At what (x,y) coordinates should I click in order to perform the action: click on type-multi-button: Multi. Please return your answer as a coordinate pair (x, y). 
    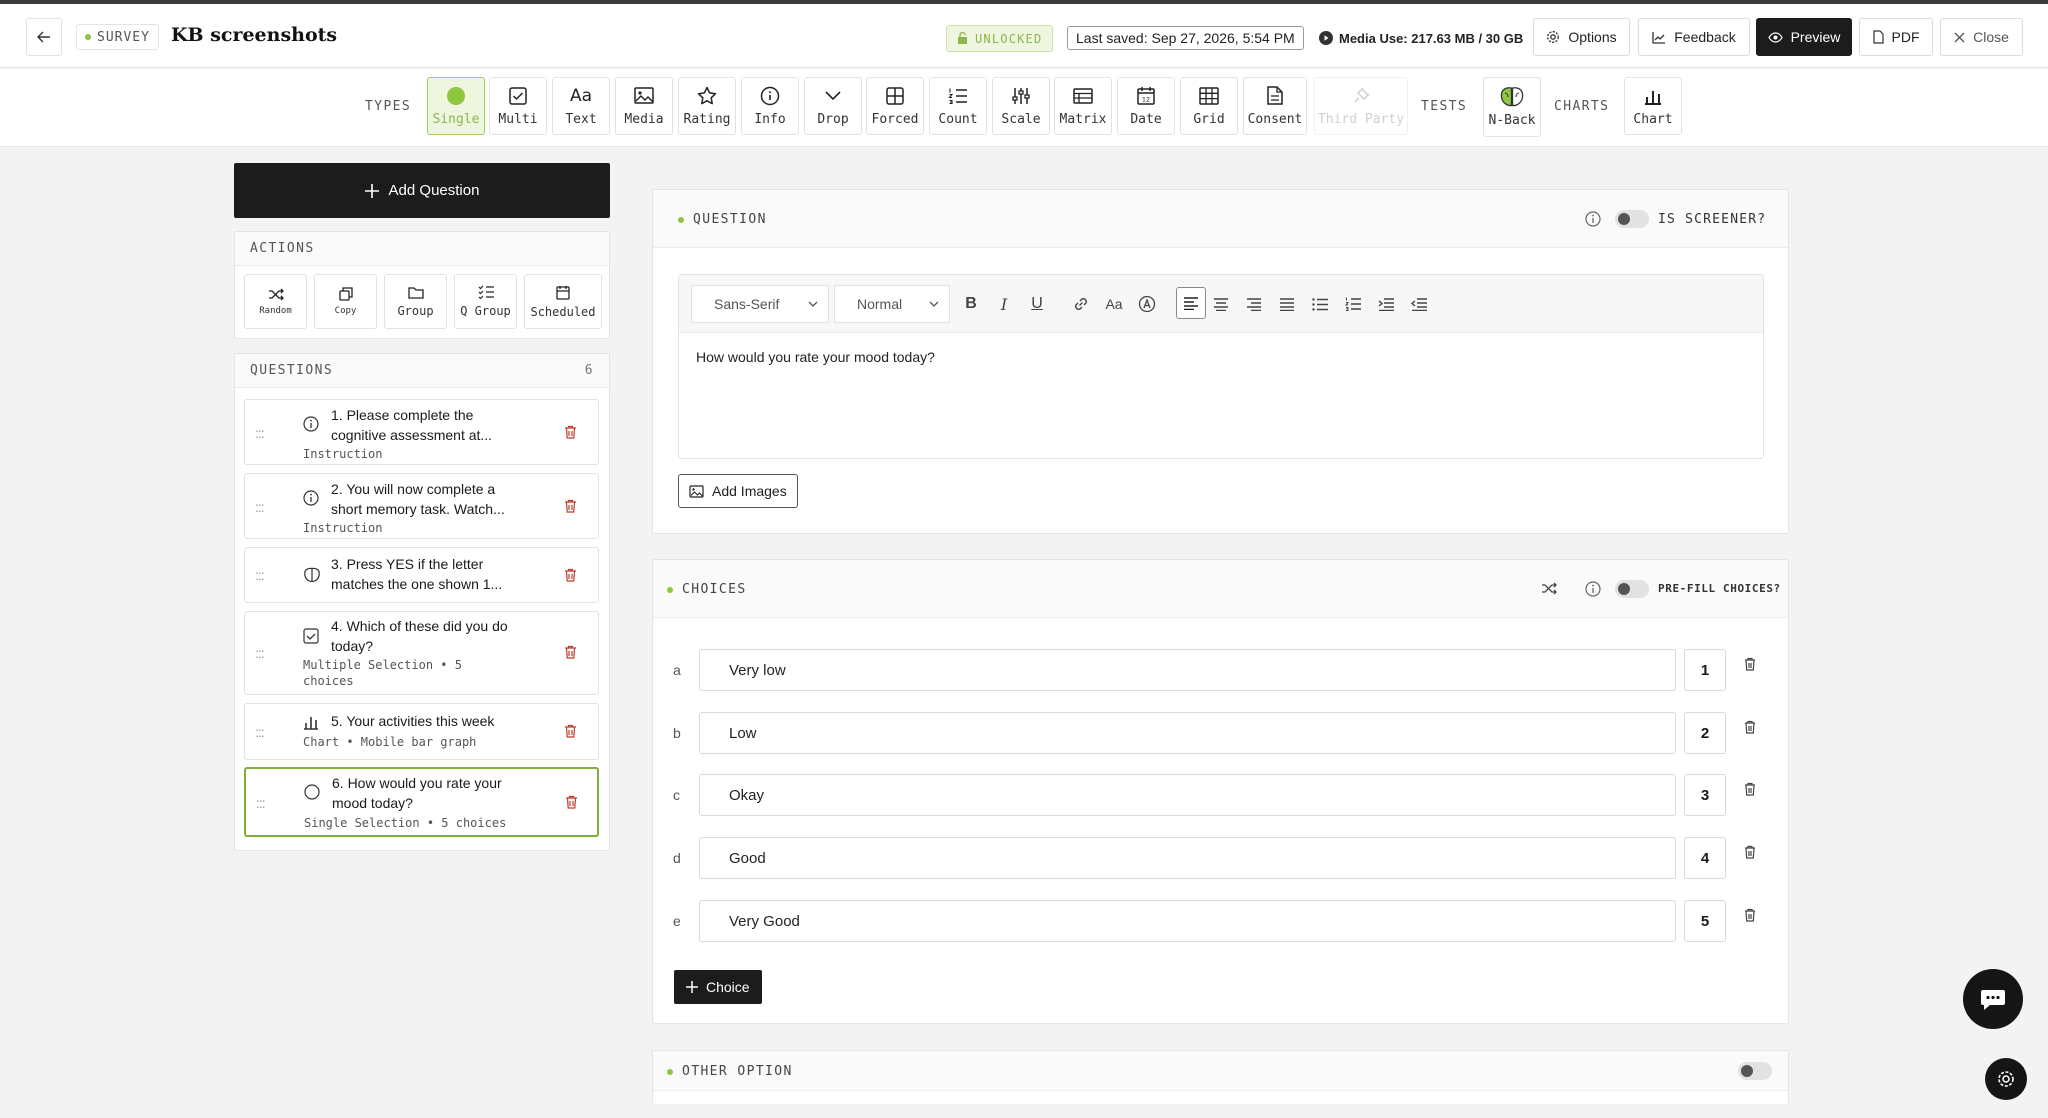
    Looking at the image, I should click on (518, 106).